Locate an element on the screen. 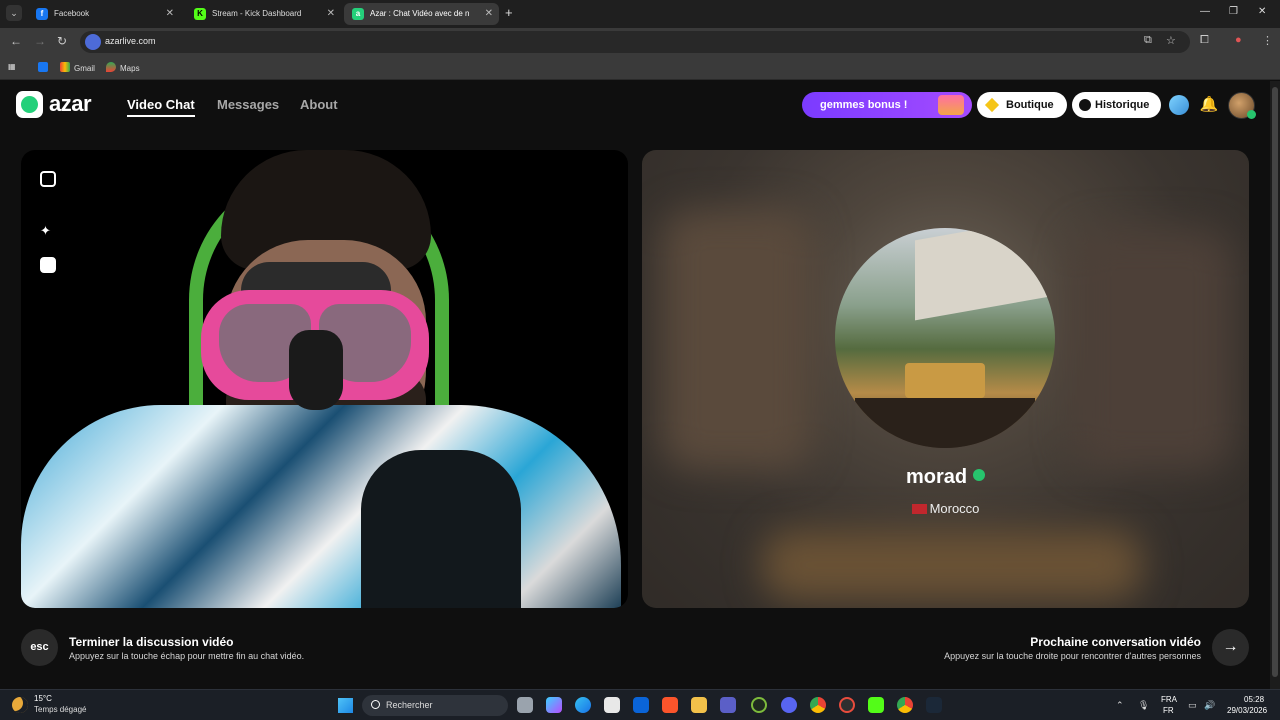 The width and height of the screenshot is (1280, 720). page-scrollbar is located at coordinates (1275, 385).